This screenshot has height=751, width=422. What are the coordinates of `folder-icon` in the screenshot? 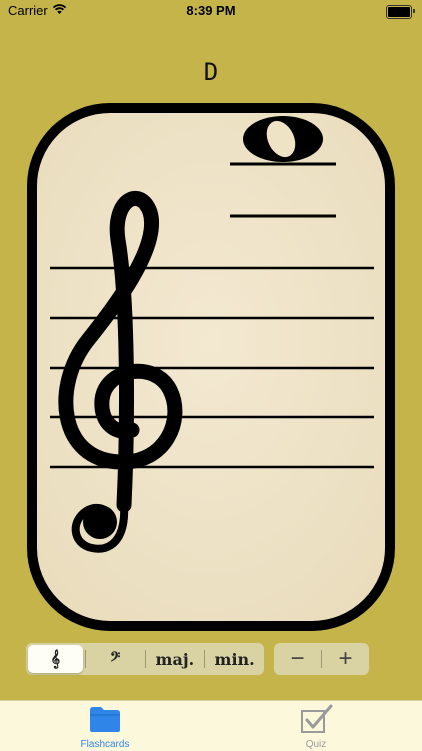 It's located at (105, 719).